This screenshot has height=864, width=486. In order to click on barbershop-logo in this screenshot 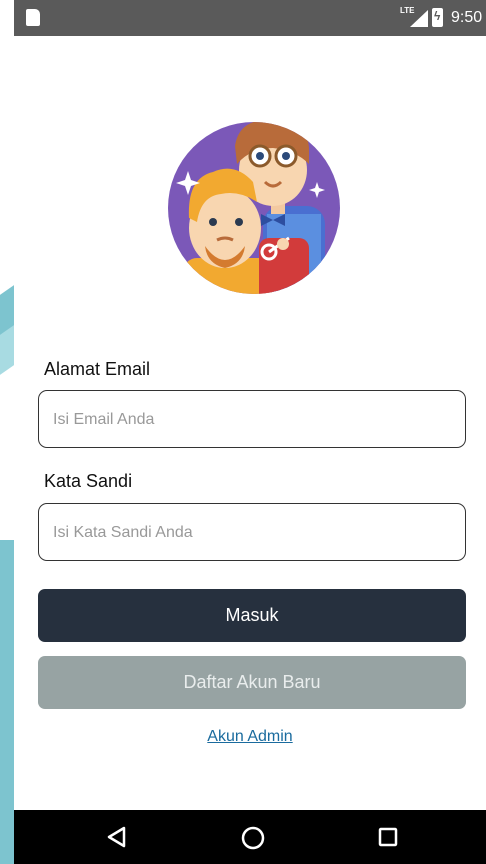, I will do `click(254, 208)`.